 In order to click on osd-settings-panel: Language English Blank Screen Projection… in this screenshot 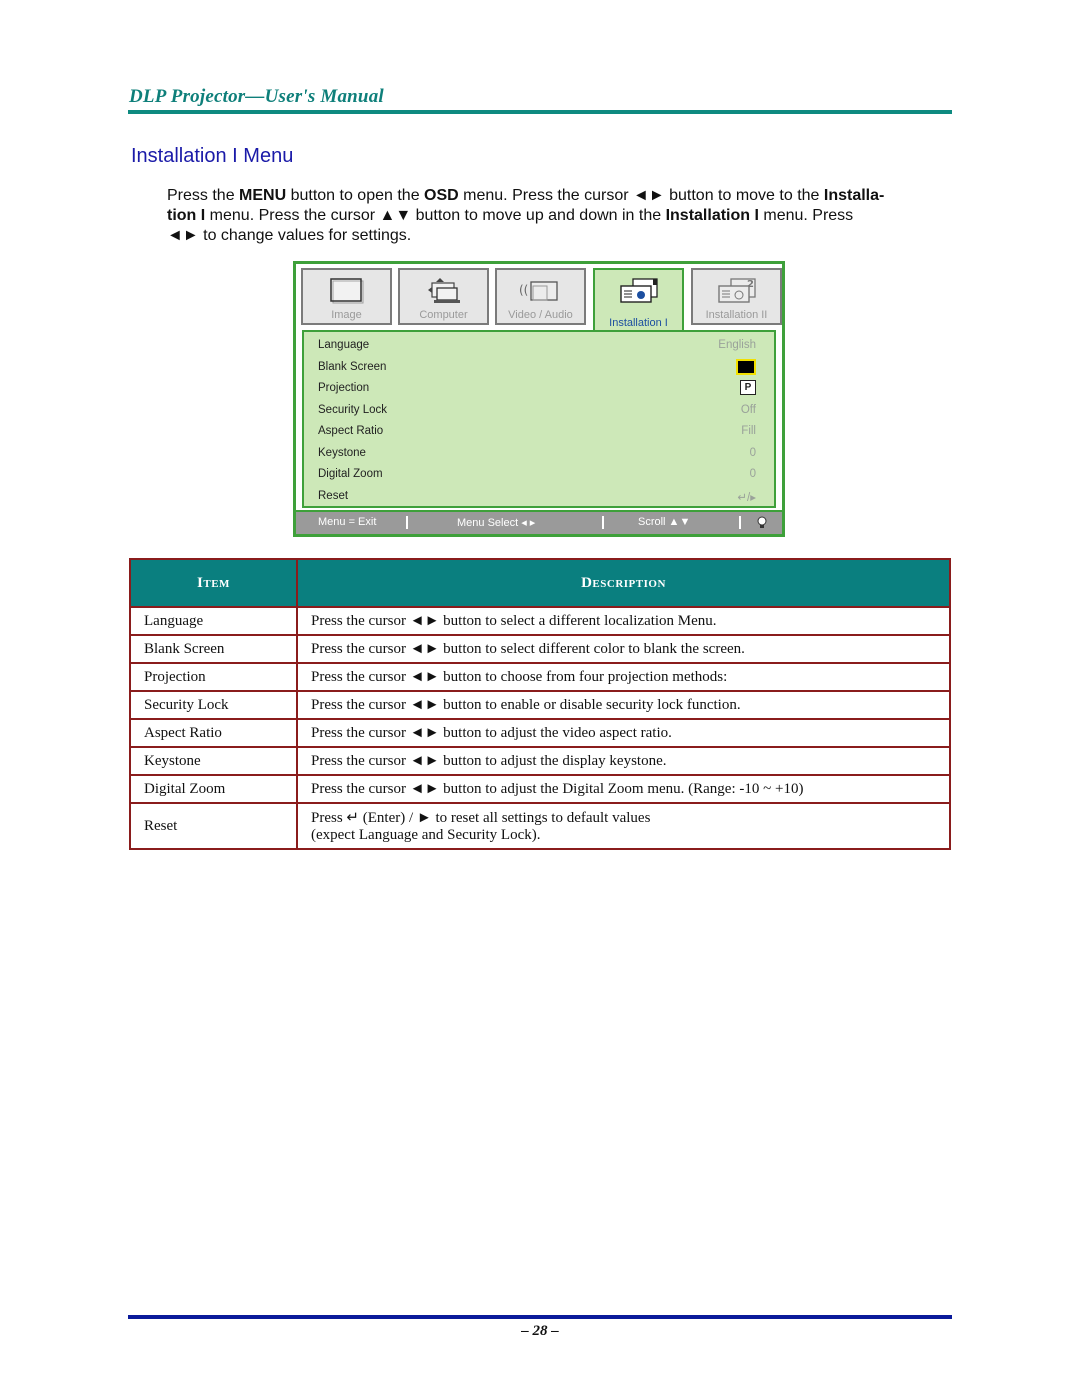, I will do `click(539, 419)`.